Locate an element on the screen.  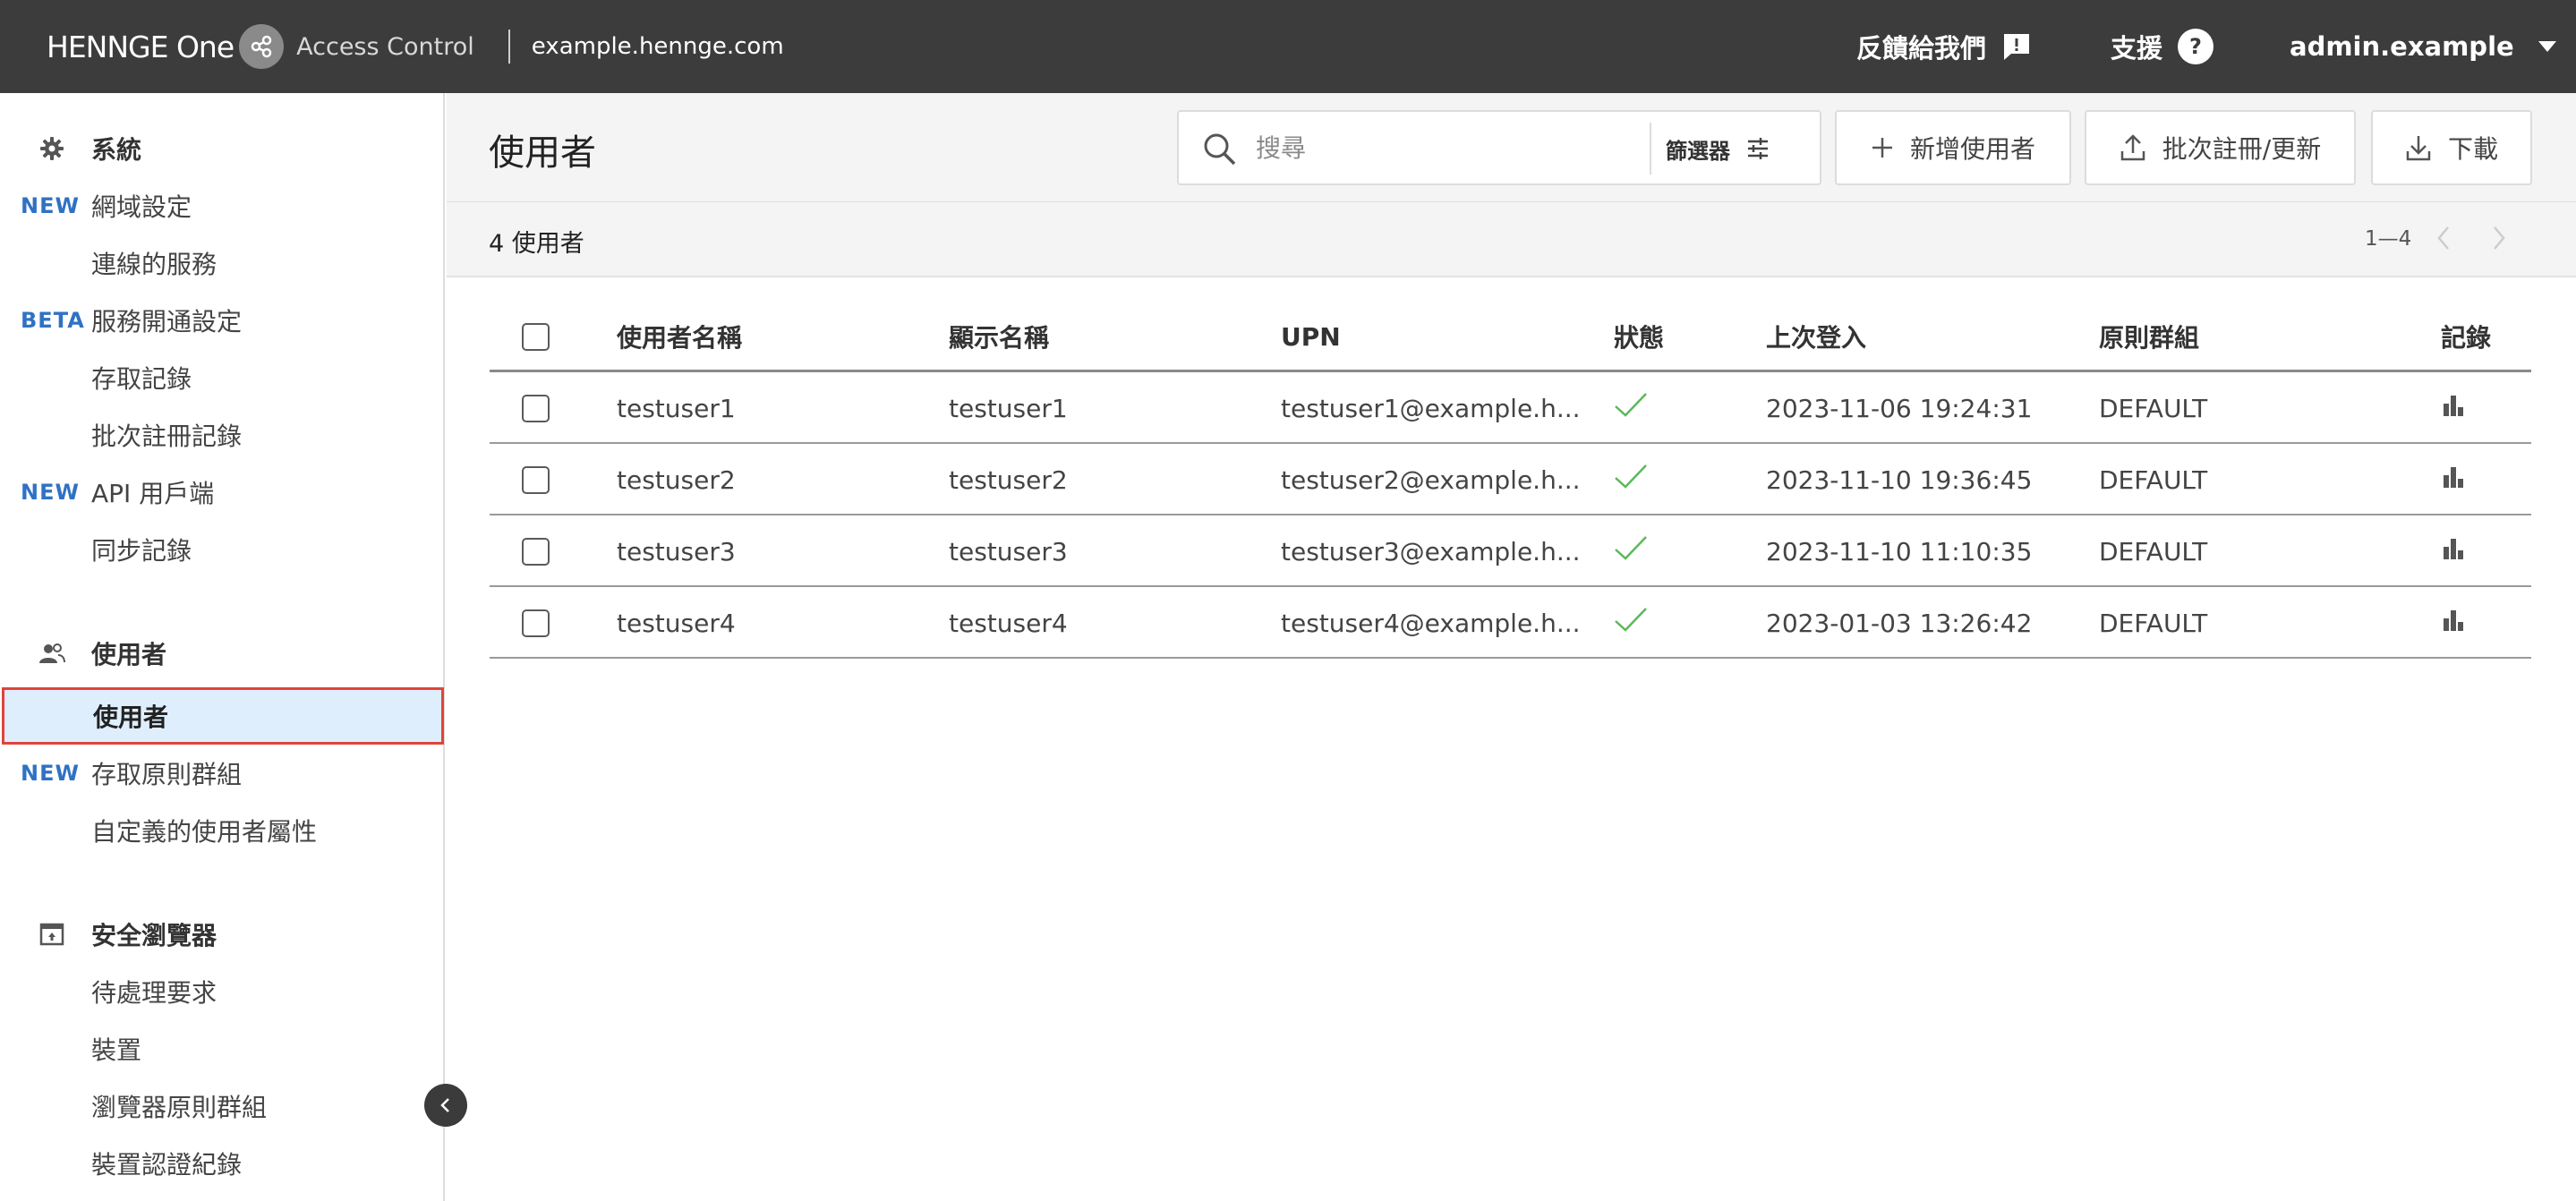
sidebar-item-custom-attributes: 自定義的使用者屬性 is located at coordinates (221, 830).